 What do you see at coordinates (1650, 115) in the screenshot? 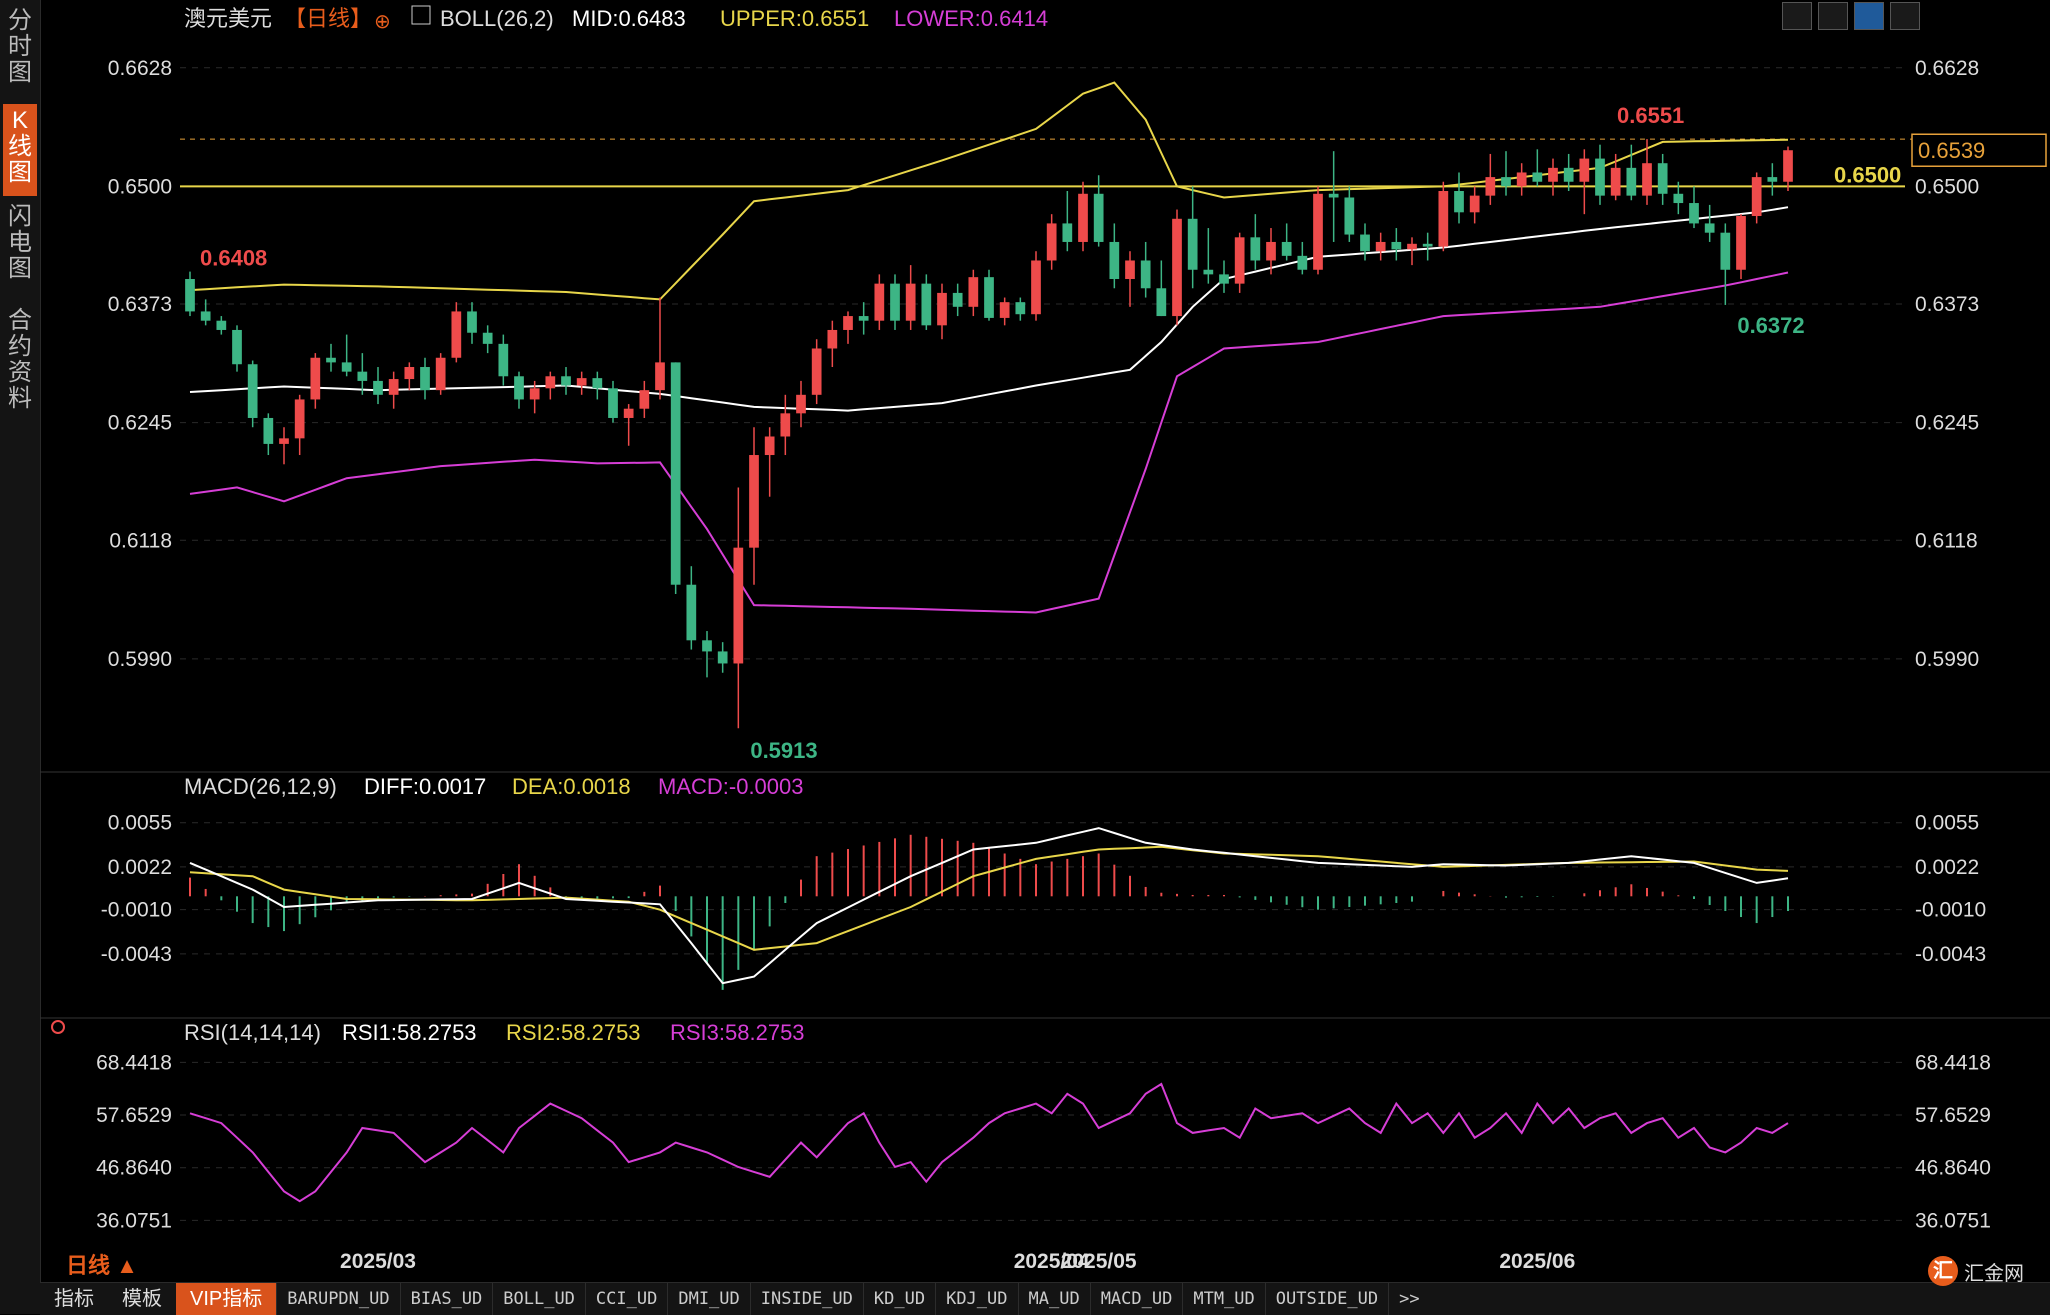
I see `high-price-label: 0.6551` at bounding box center [1650, 115].